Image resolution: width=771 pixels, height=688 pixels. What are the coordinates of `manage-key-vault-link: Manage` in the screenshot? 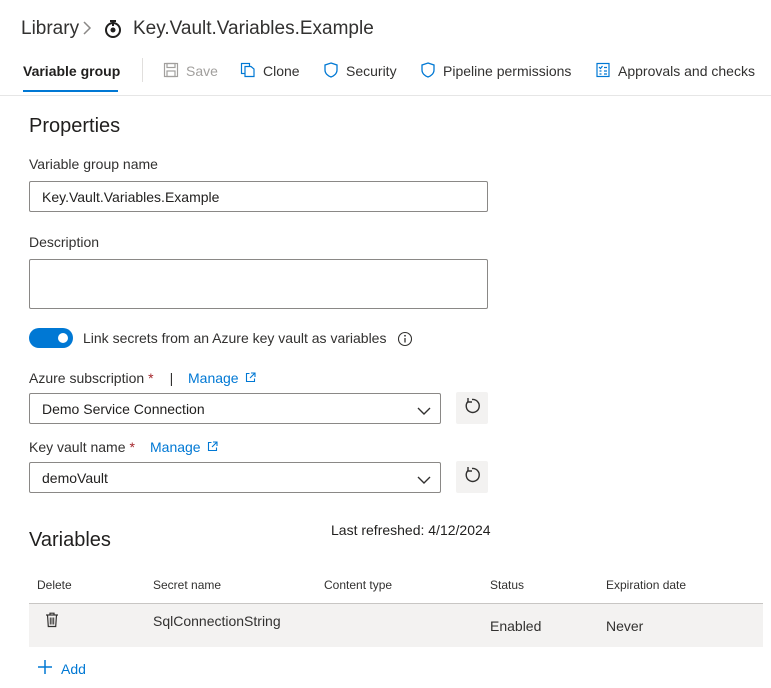 It's located at (184, 447).